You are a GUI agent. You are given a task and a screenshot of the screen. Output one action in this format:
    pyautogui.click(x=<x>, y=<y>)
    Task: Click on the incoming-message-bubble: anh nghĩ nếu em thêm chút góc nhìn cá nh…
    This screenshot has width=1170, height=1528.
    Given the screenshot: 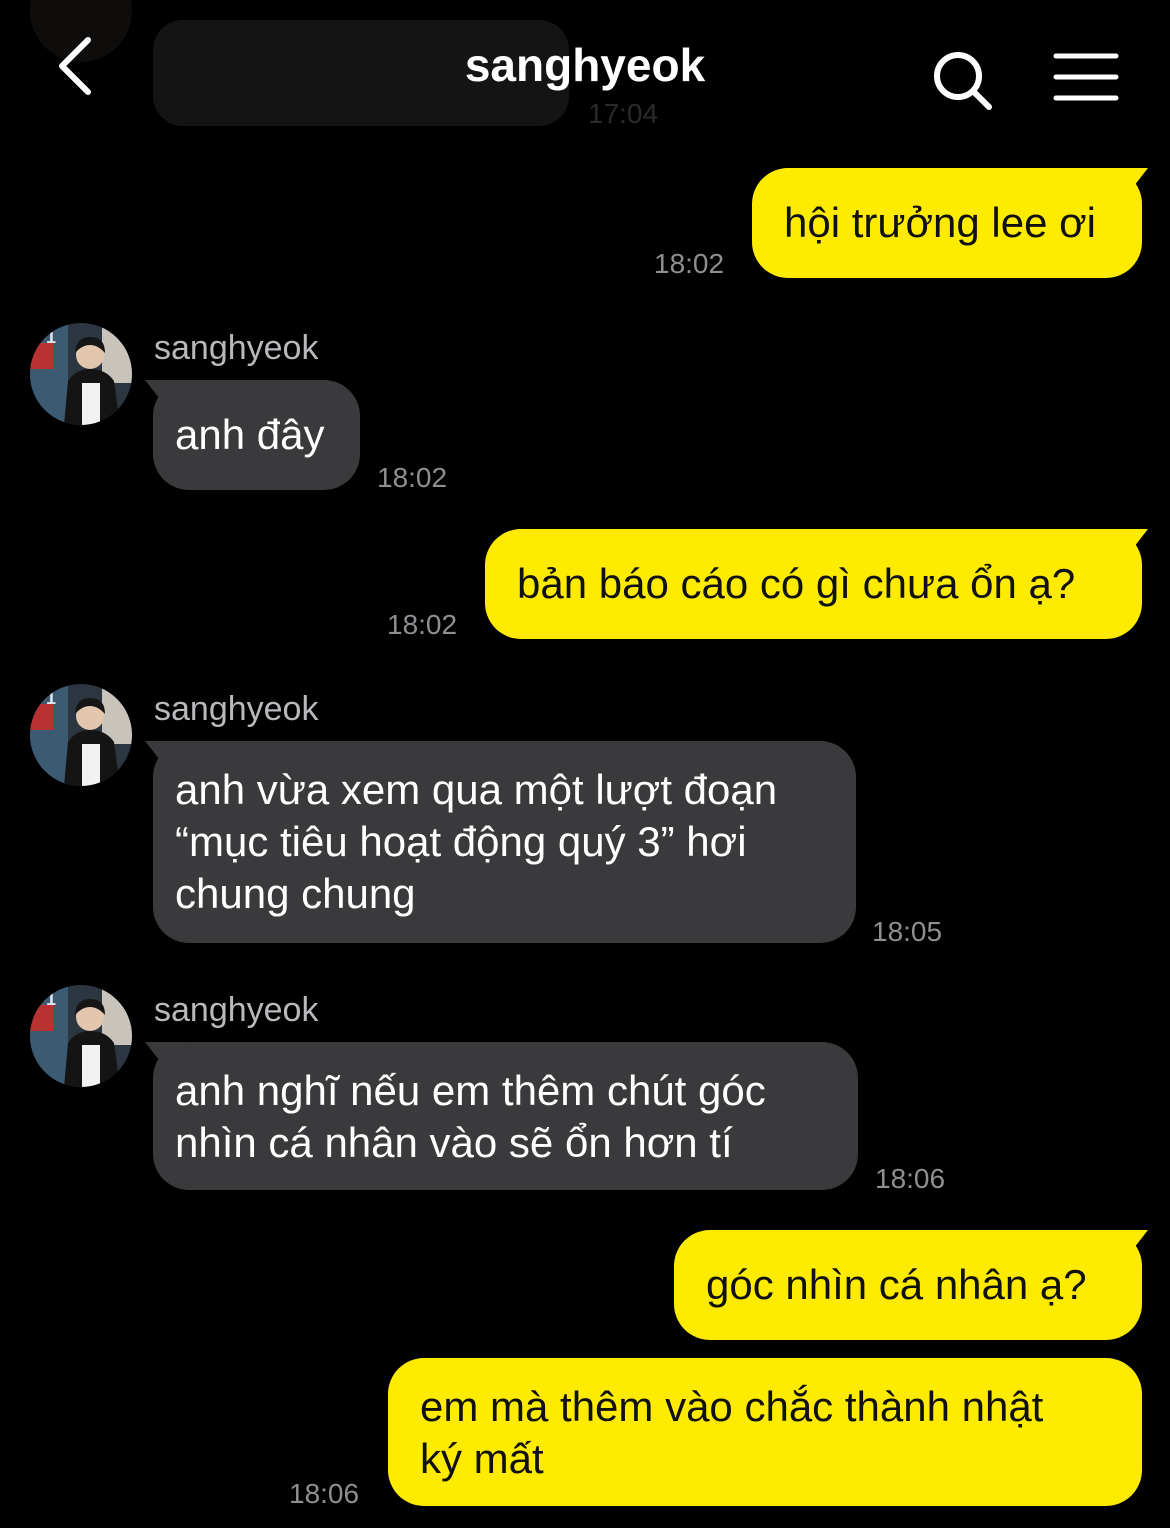 What is the action you would take?
    pyautogui.click(x=501, y=1116)
    